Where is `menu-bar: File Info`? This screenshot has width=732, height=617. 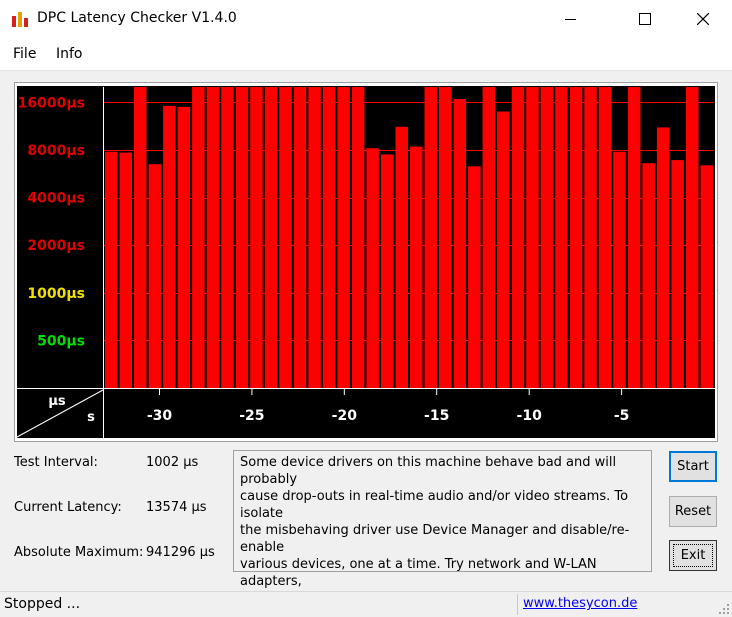 menu-bar: File Info is located at coordinates (366, 54).